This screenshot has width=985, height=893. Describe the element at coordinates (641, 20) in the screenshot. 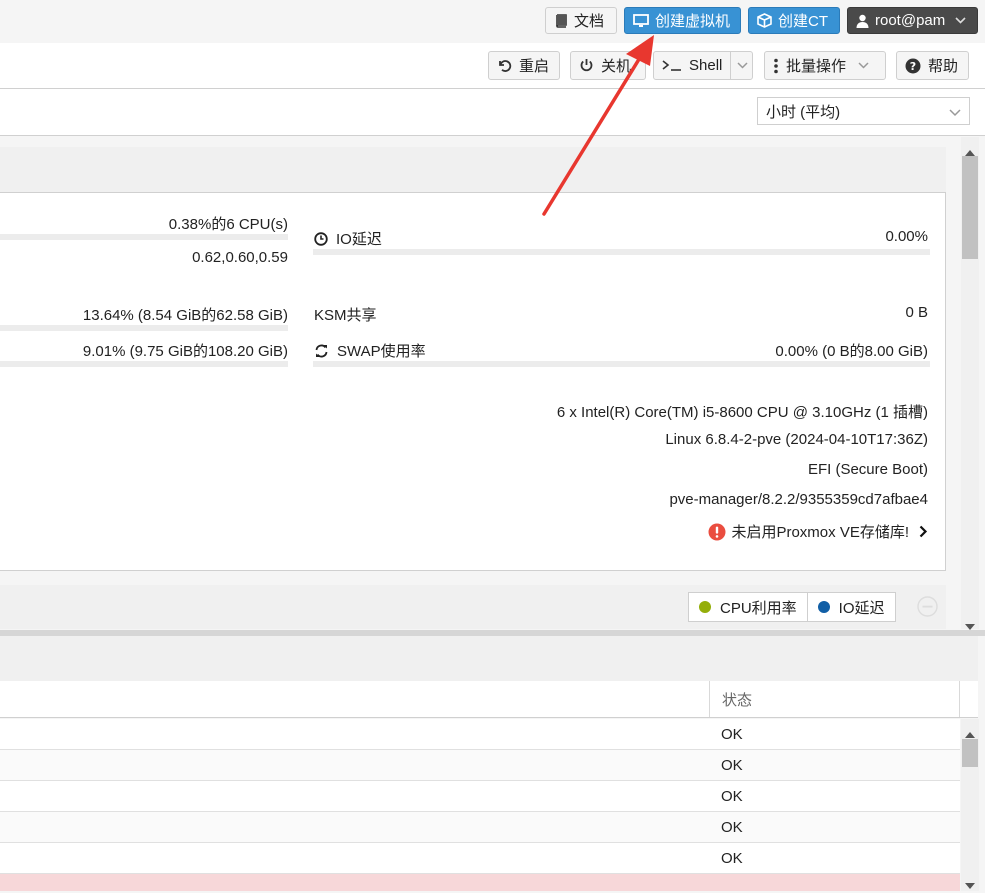

I see `monitor-icon` at that location.